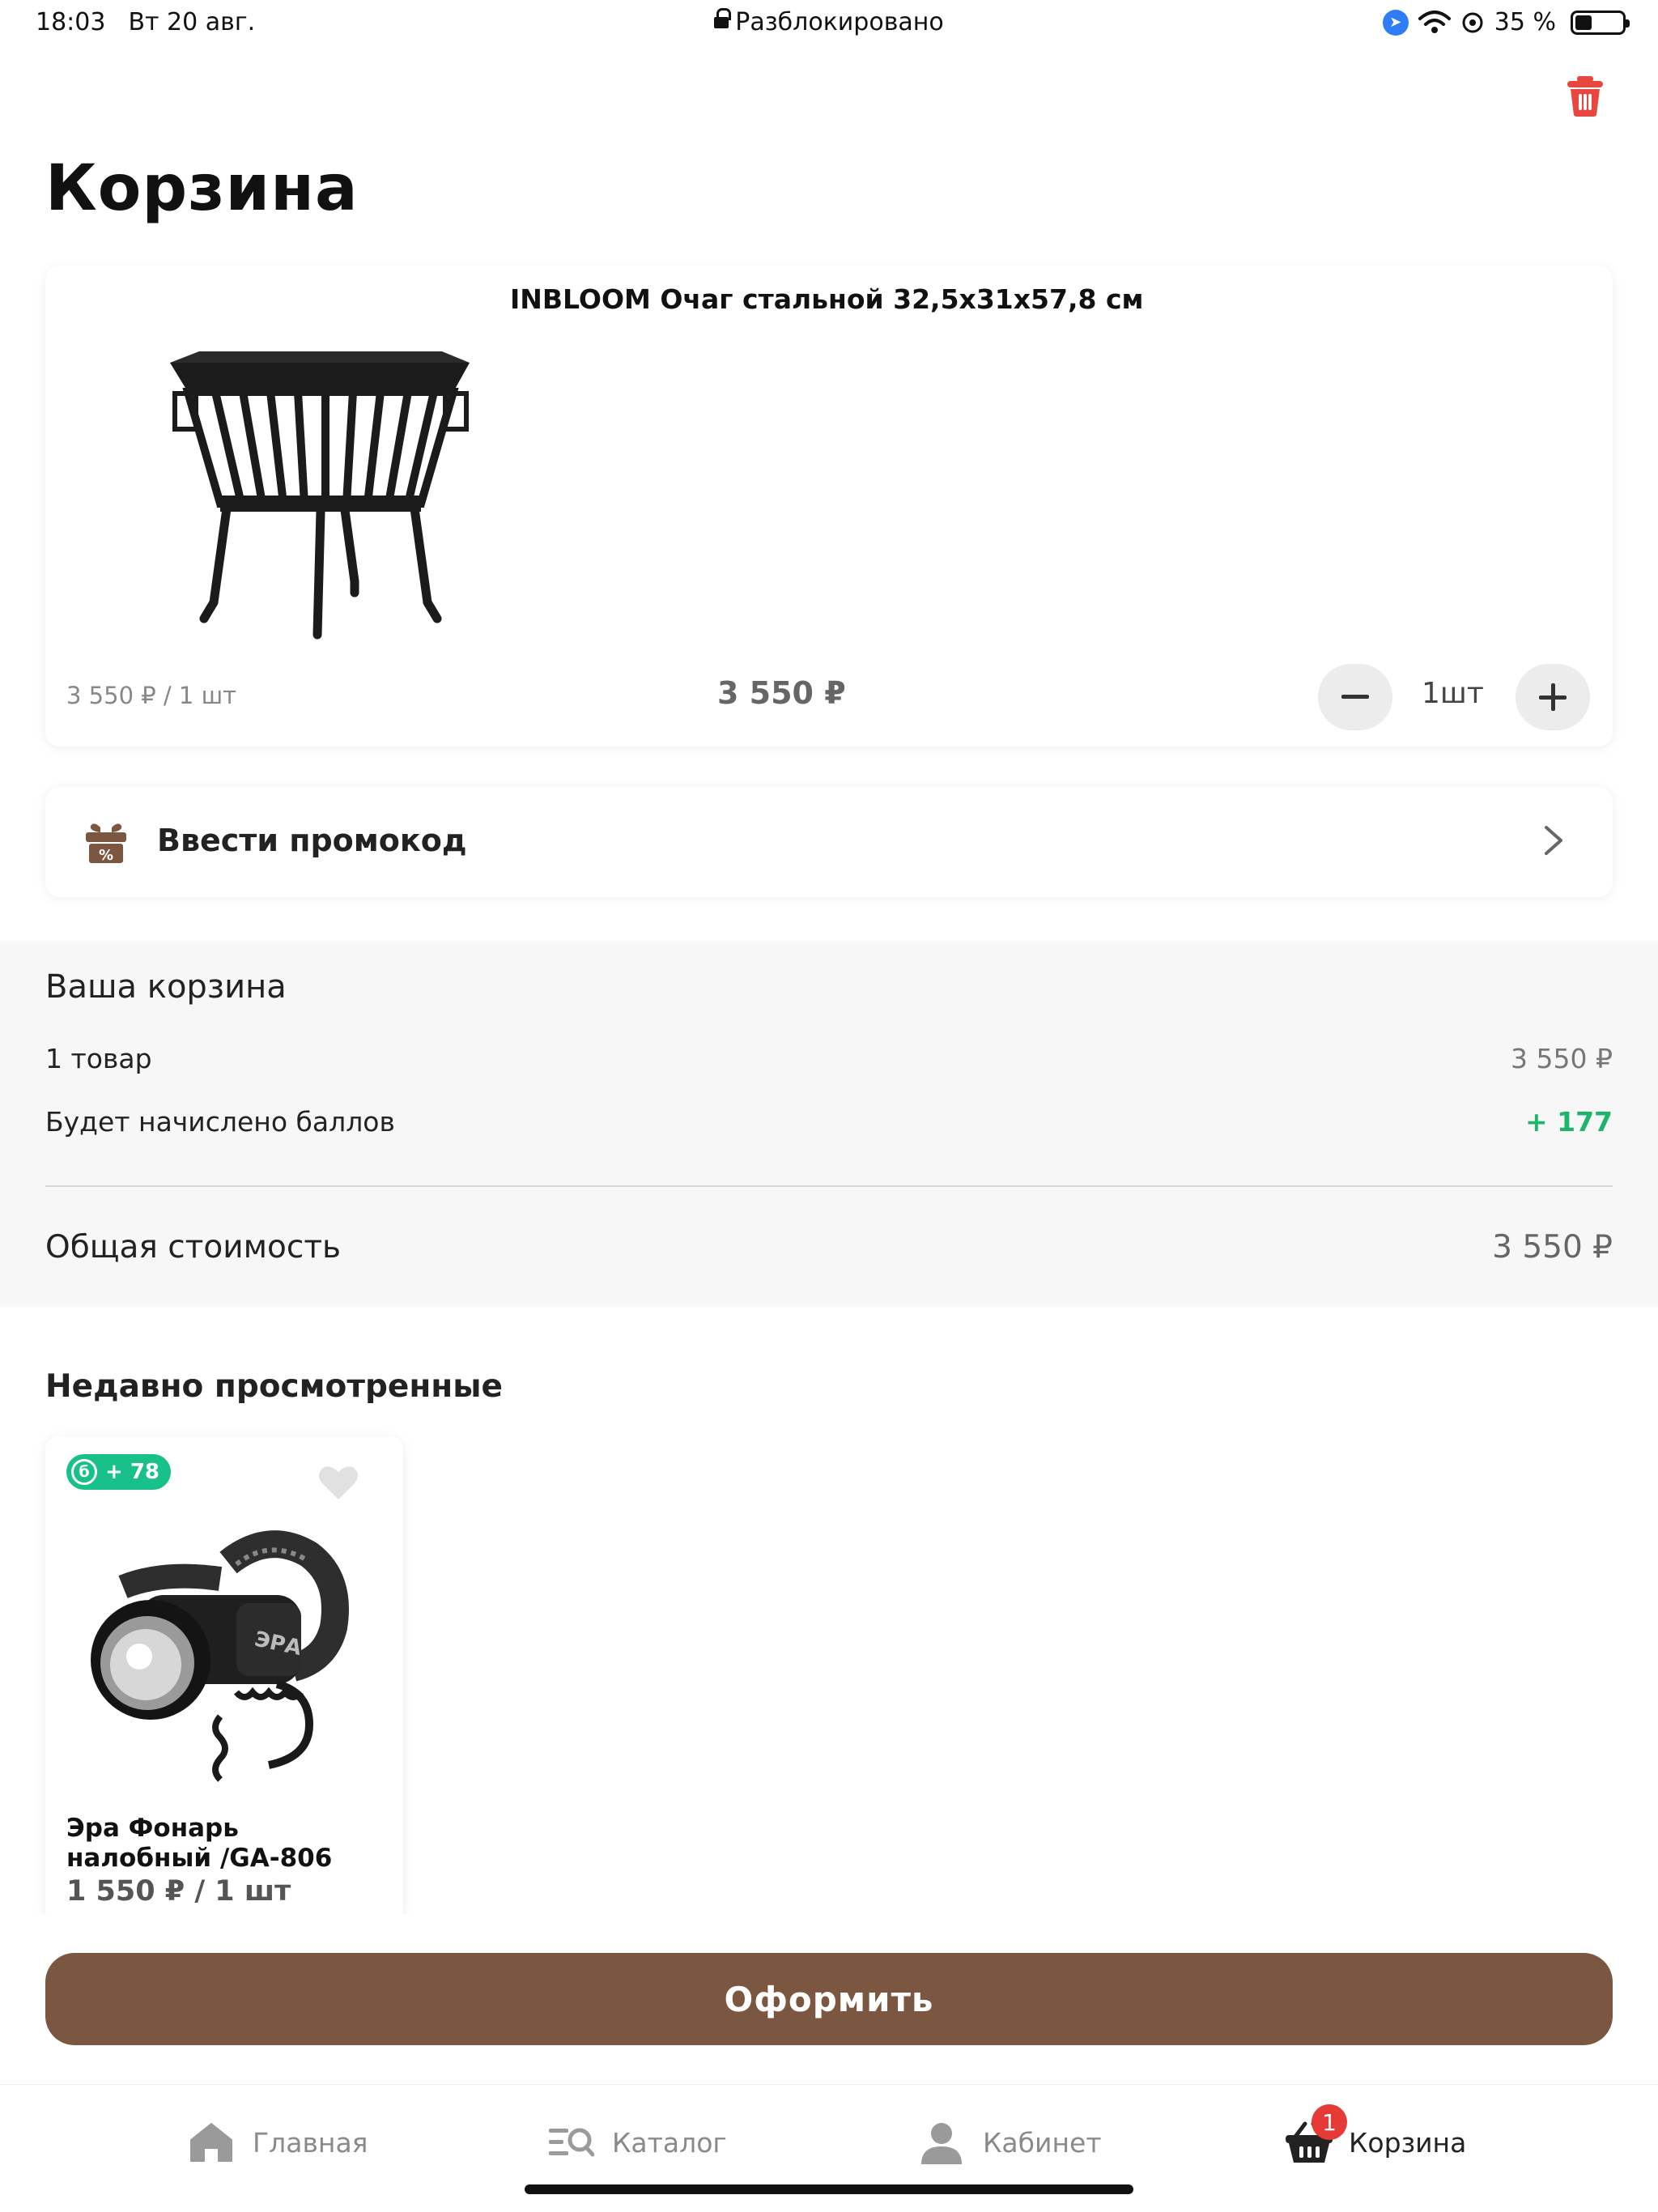 Image resolution: width=1658 pixels, height=2212 pixels. Describe the element at coordinates (826, 299) in the screenshot. I see `product-title: INBLOOM Очаг стальной 32,5x31x57,8 см` at that location.